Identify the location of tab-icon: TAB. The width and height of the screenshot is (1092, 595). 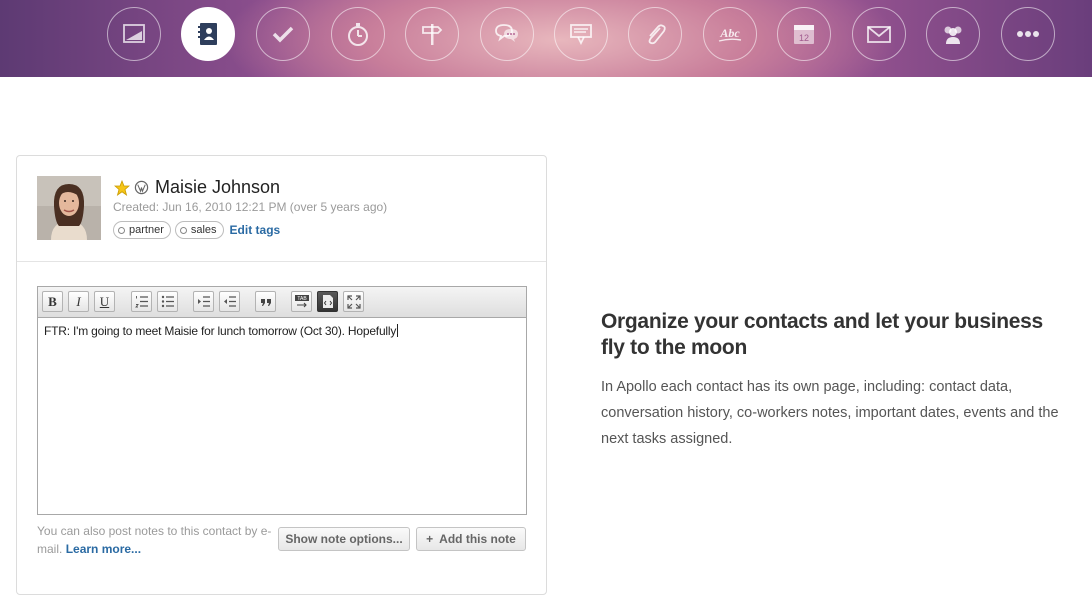
(301, 301).